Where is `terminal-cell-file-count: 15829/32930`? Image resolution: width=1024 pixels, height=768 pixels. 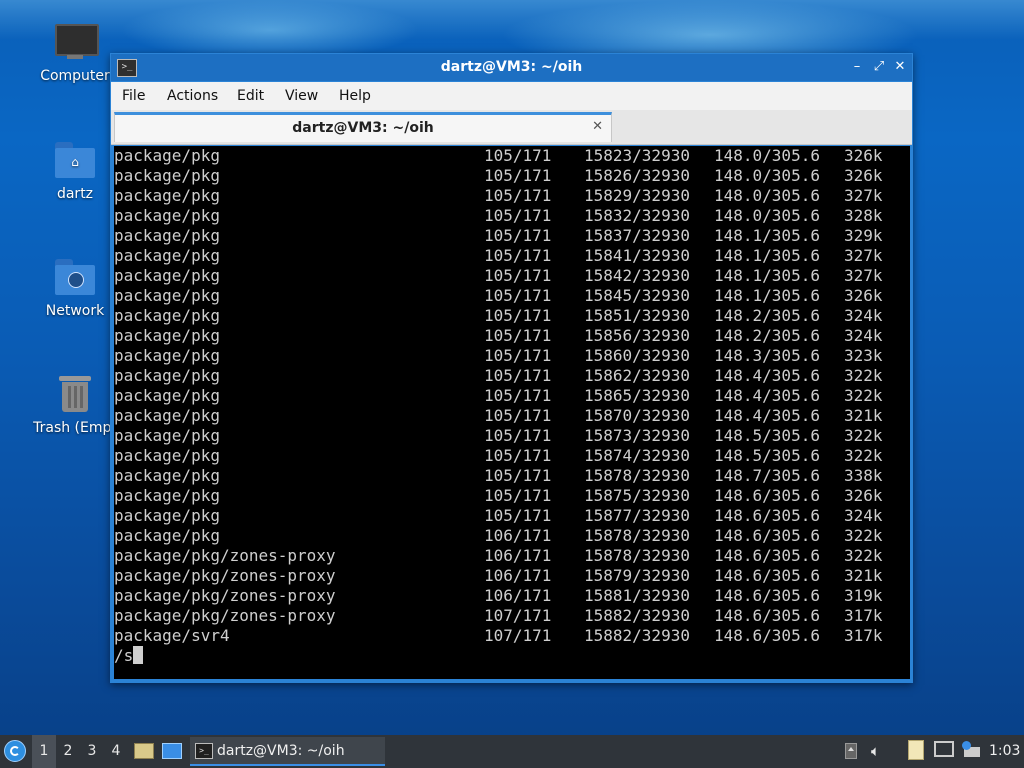 terminal-cell-file-count: 15829/32930 is located at coordinates (637, 195).